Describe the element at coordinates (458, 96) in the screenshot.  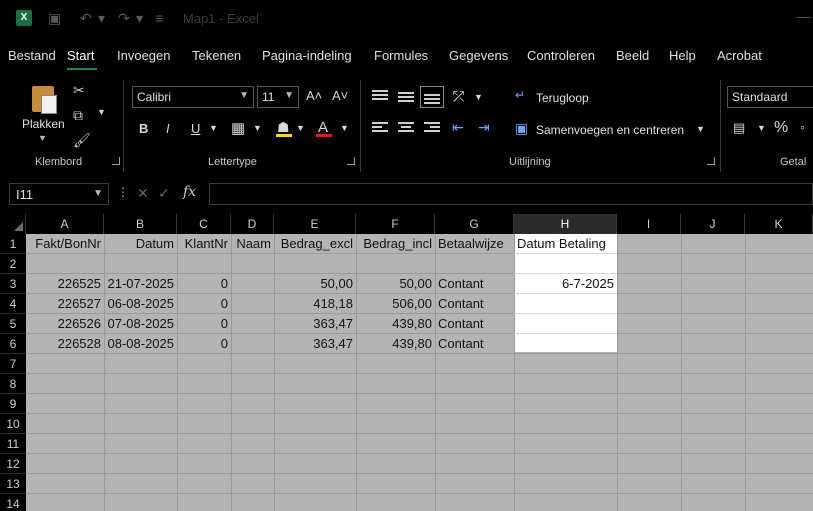
I see `orientation-icon: ⤱` at that location.